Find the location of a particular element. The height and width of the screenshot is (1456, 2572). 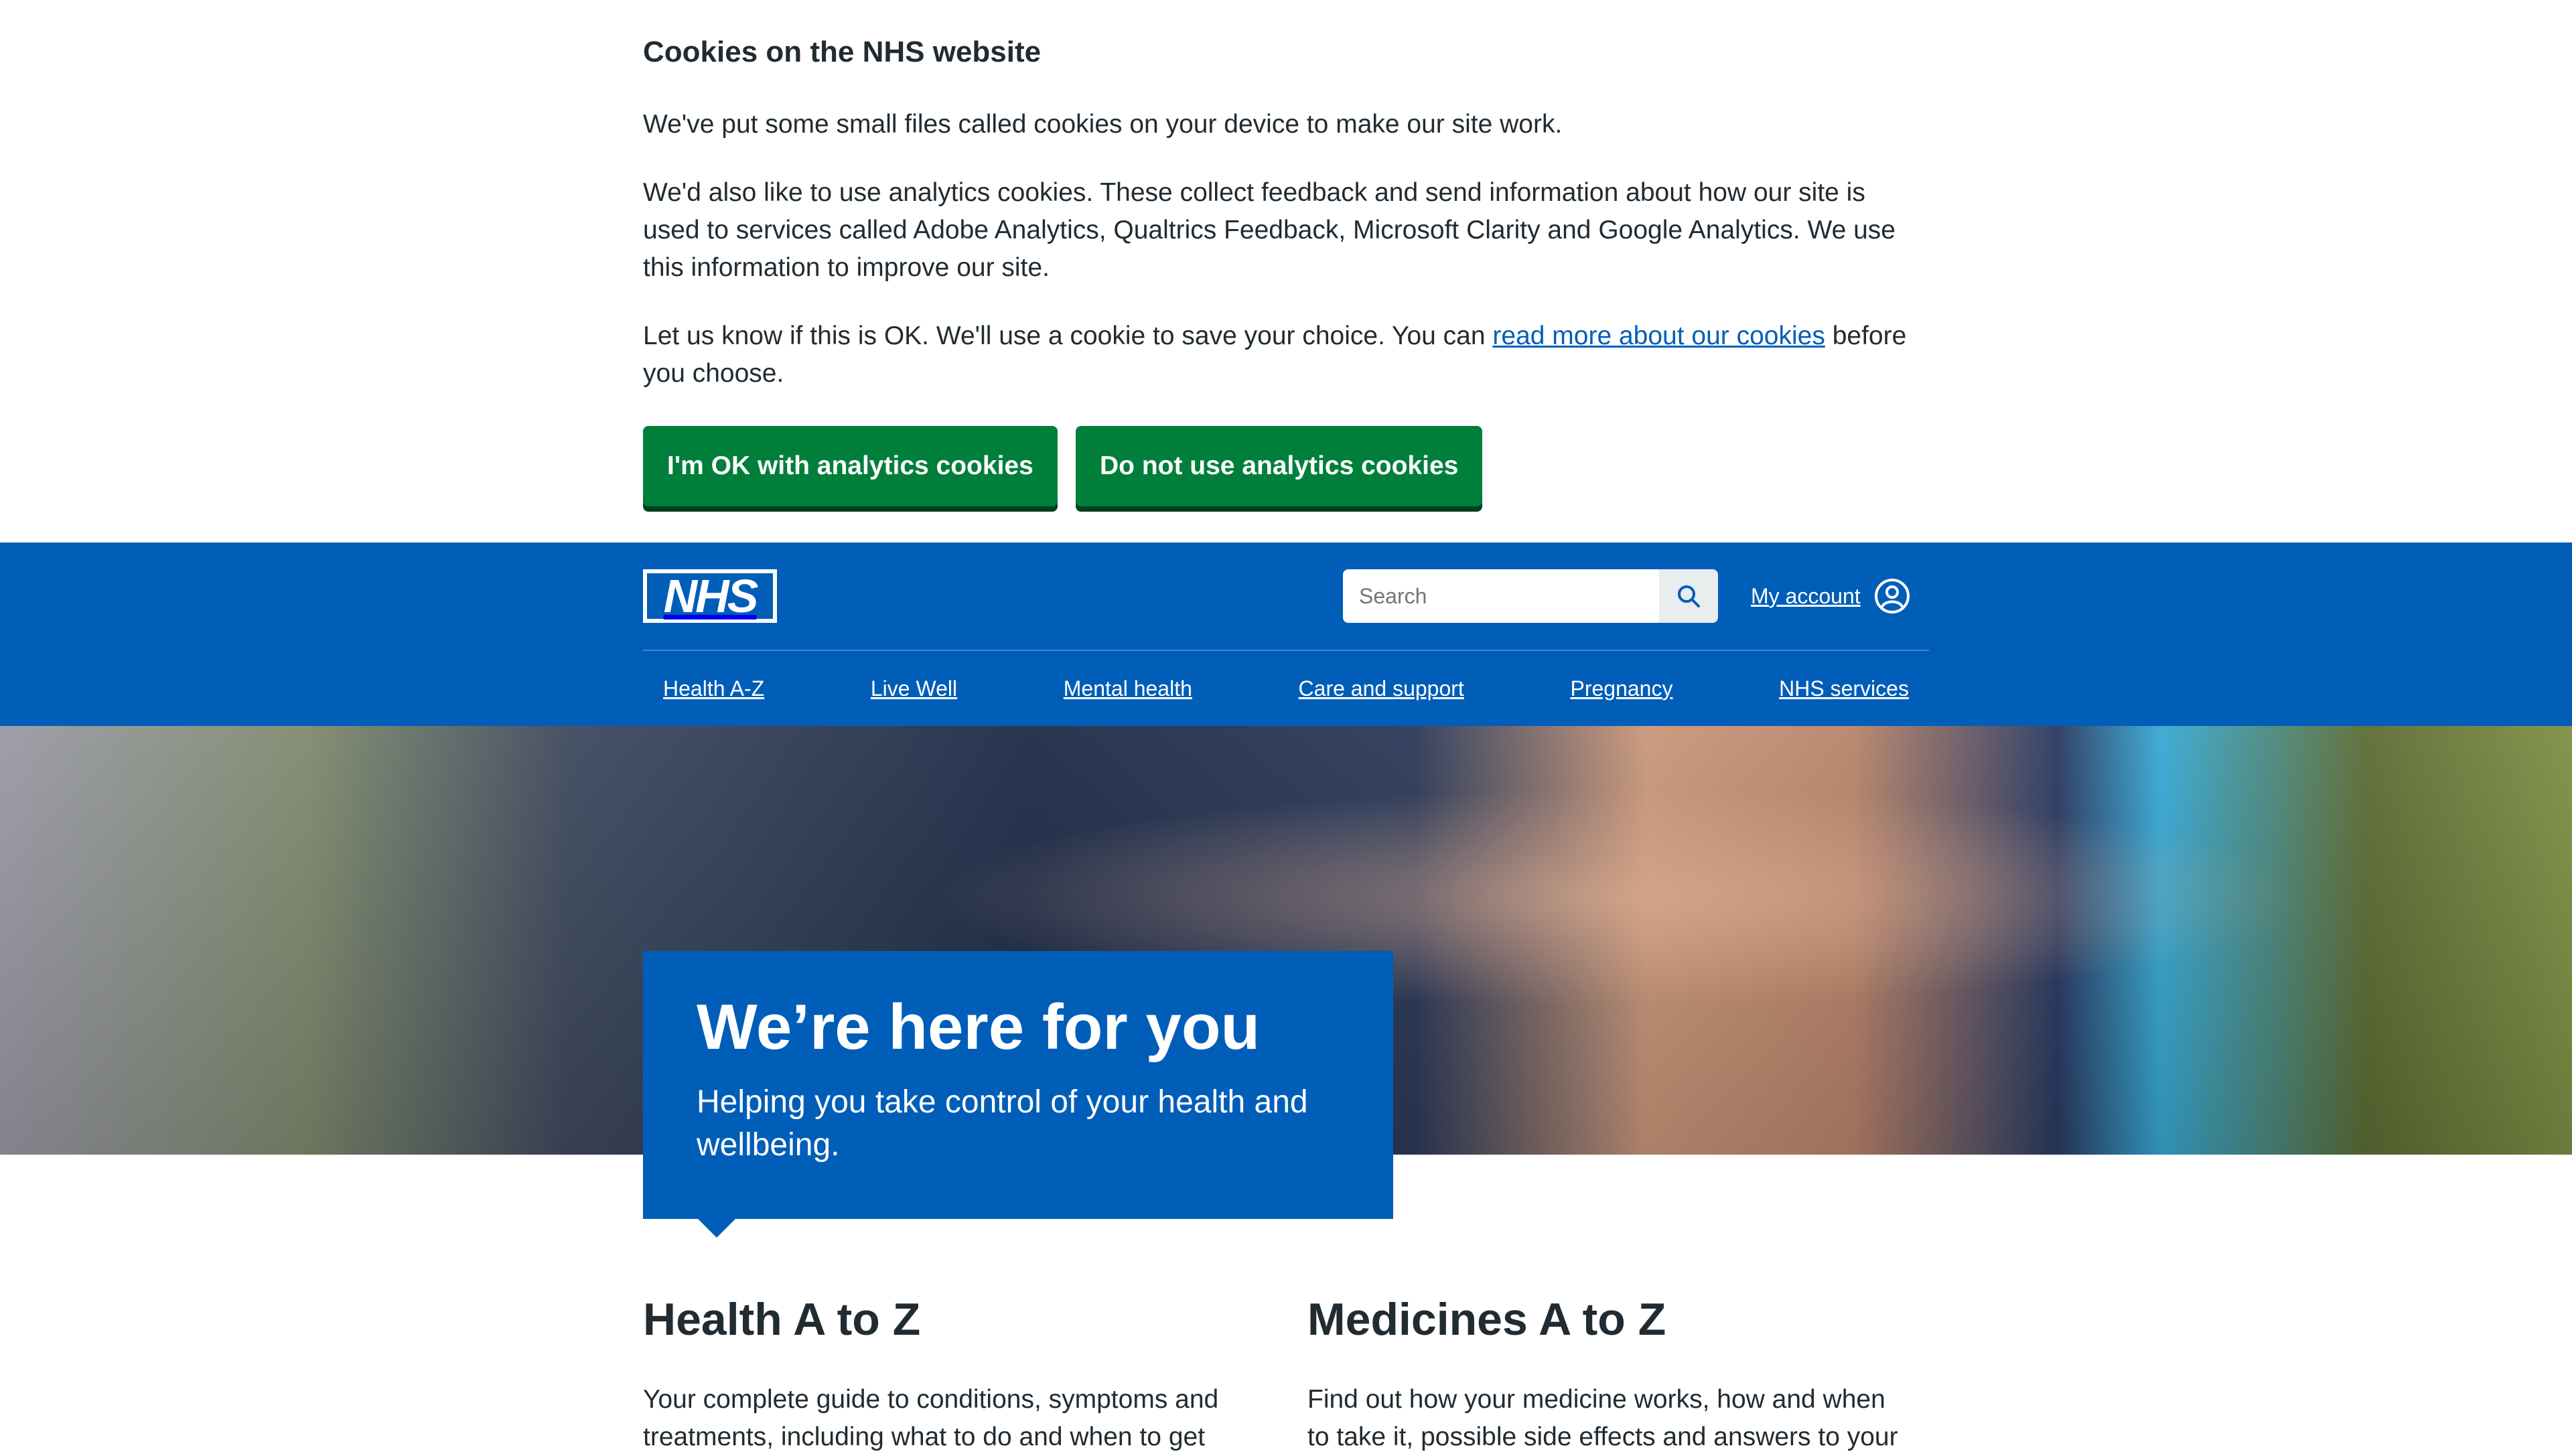

nhs-logo: NHS is located at coordinates (710, 596).